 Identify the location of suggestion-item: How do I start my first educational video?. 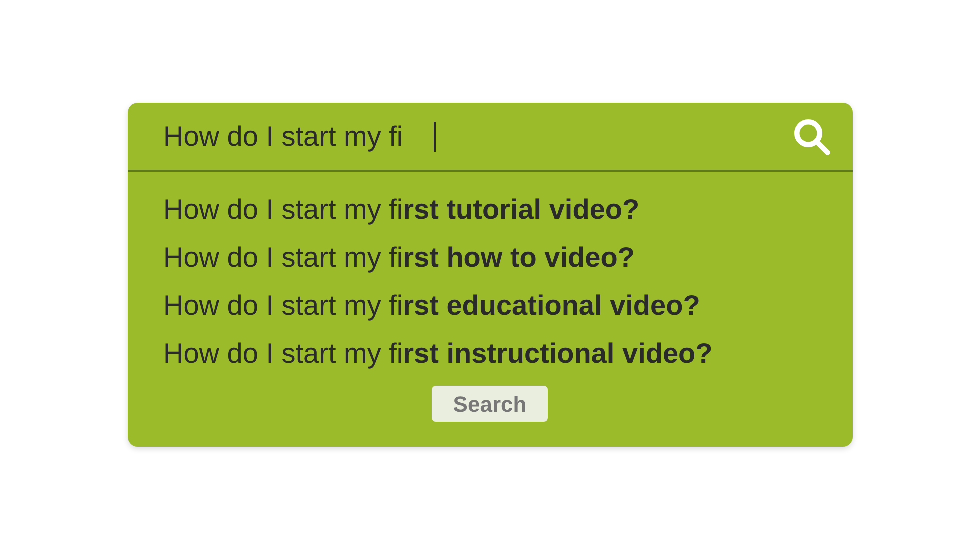
(508, 306).